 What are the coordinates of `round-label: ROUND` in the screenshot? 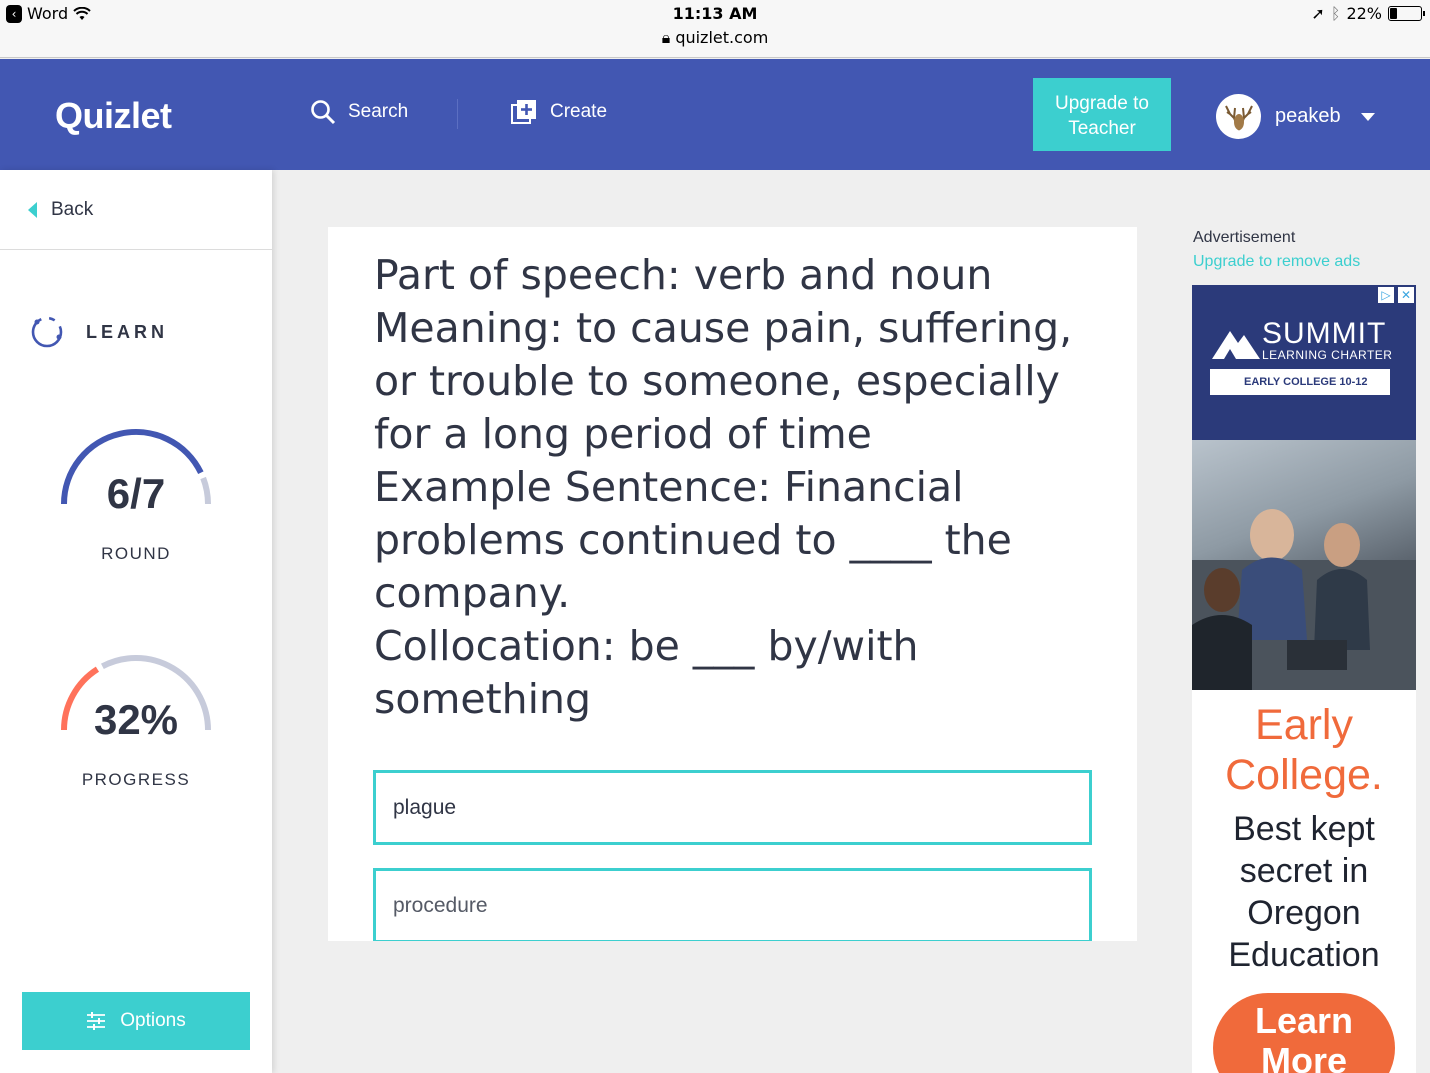 It's located at (136, 553).